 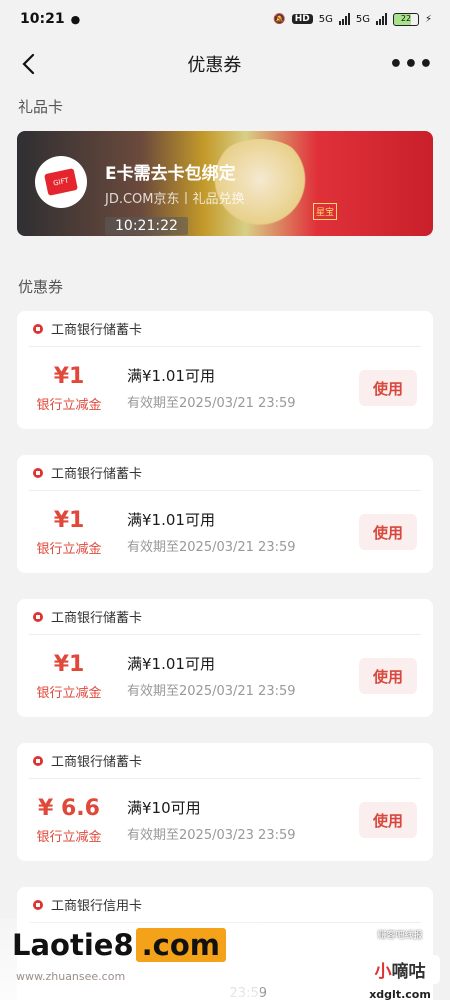 I want to click on mascot-illustration, so click(x=260, y=184).